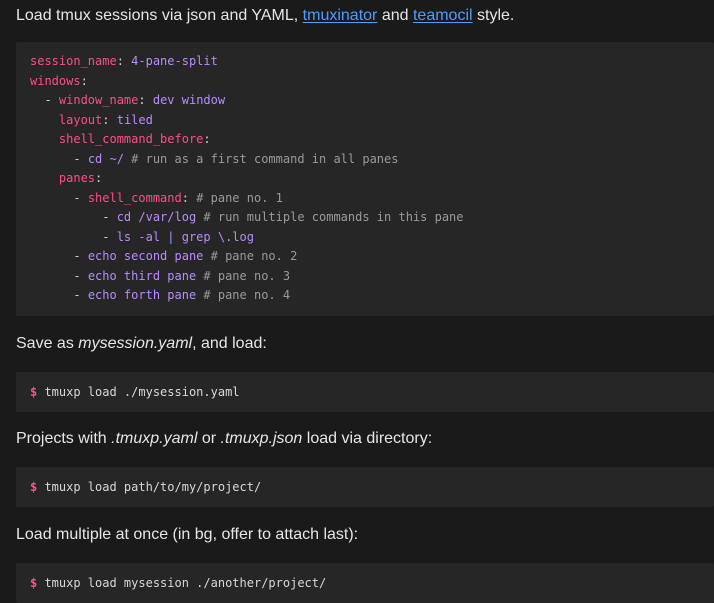 This screenshot has width=714, height=603. Describe the element at coordinates (261, 438) in the screenshot. I see `json-filename: .tmuxp.json` at that location.